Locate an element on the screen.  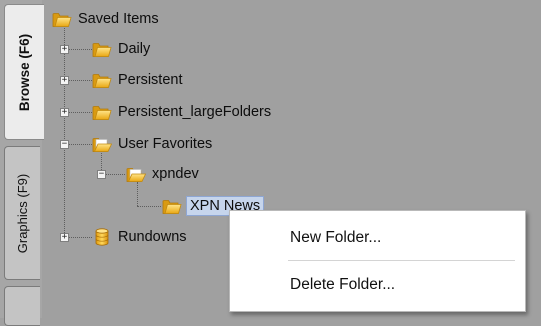
tree-node-saved-items: Saved Items is located at coordinates (105, 19).